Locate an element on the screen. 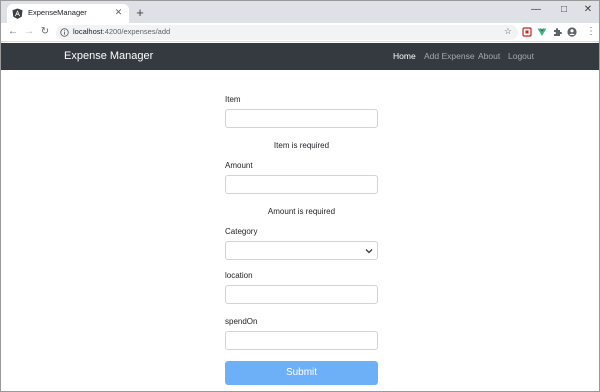 The width and height of the screenshot is (600, 392). browser-toolbar: ← → ↻ localhost:4200/expenses/add ☆ ⋮ is located at coordinates (300, 32).